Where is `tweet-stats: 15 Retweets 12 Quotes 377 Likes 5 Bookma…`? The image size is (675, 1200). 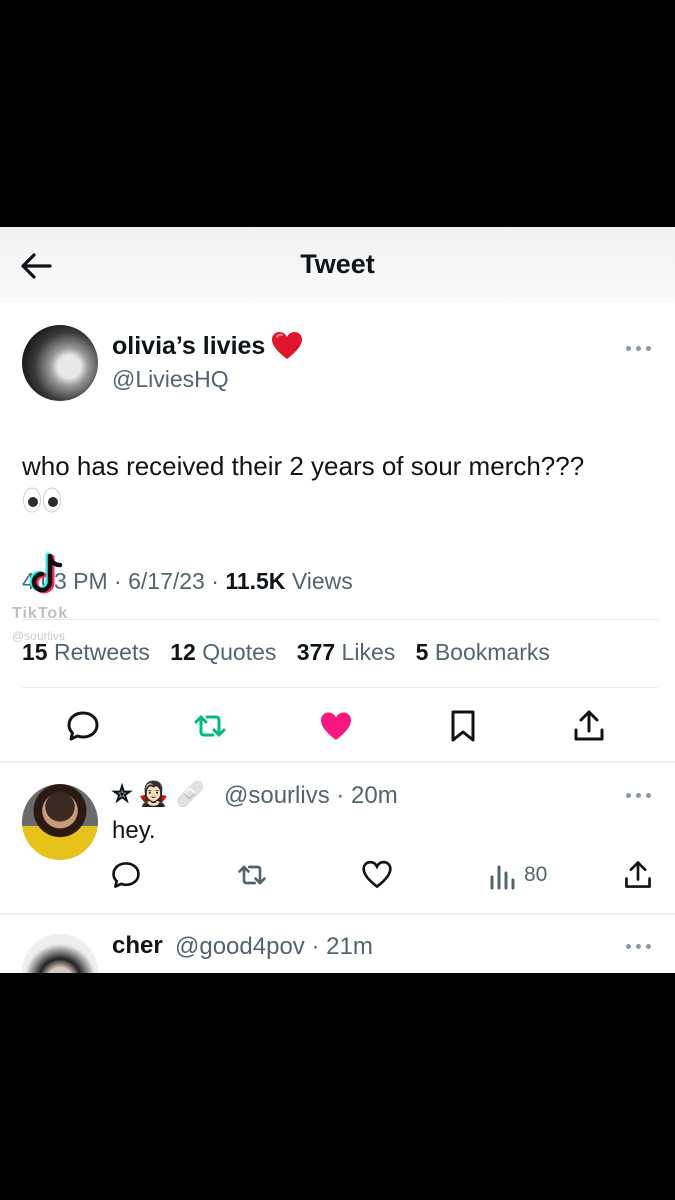 tweet-stats: 15 Retweets 12 Quotes 377 Likes 5 Bookma… is located at coordinates (293, 652).